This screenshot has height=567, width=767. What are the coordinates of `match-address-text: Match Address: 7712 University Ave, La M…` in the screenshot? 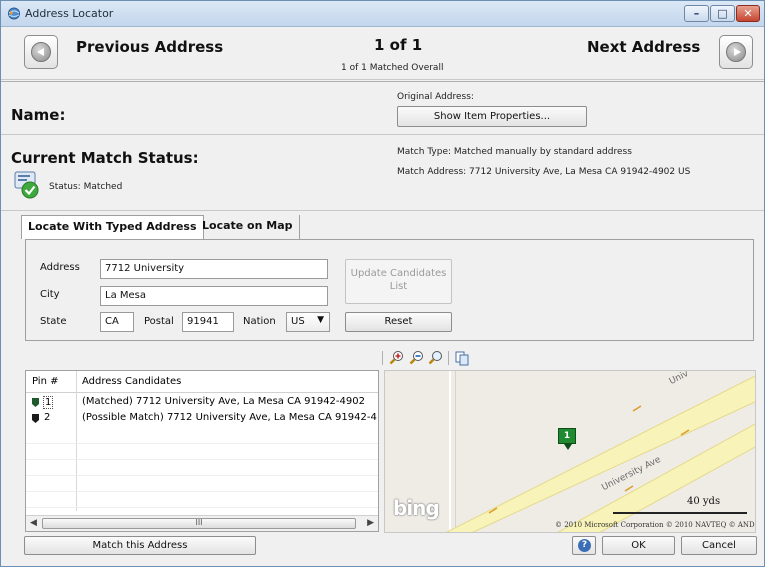 It's located at (544, 172).